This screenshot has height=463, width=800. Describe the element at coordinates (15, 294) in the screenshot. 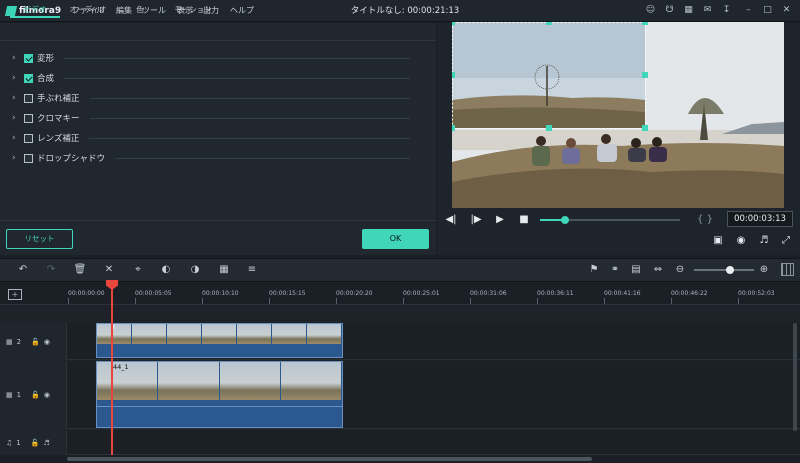

I see `add-track-icon: +` at that location.